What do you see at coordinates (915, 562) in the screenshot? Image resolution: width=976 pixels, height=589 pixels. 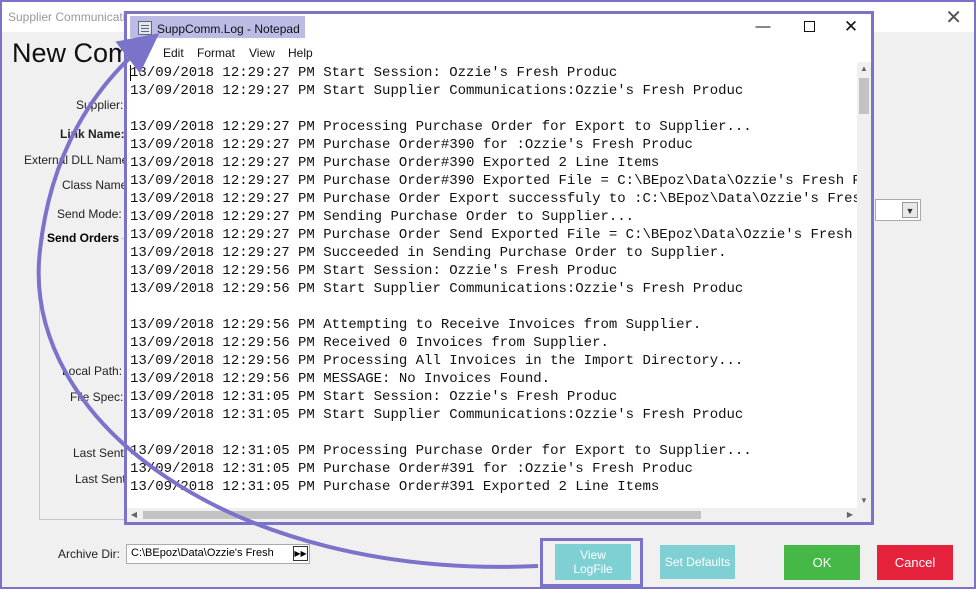 I see `cancel-button: Cancel` at bounding box center [915, 562].